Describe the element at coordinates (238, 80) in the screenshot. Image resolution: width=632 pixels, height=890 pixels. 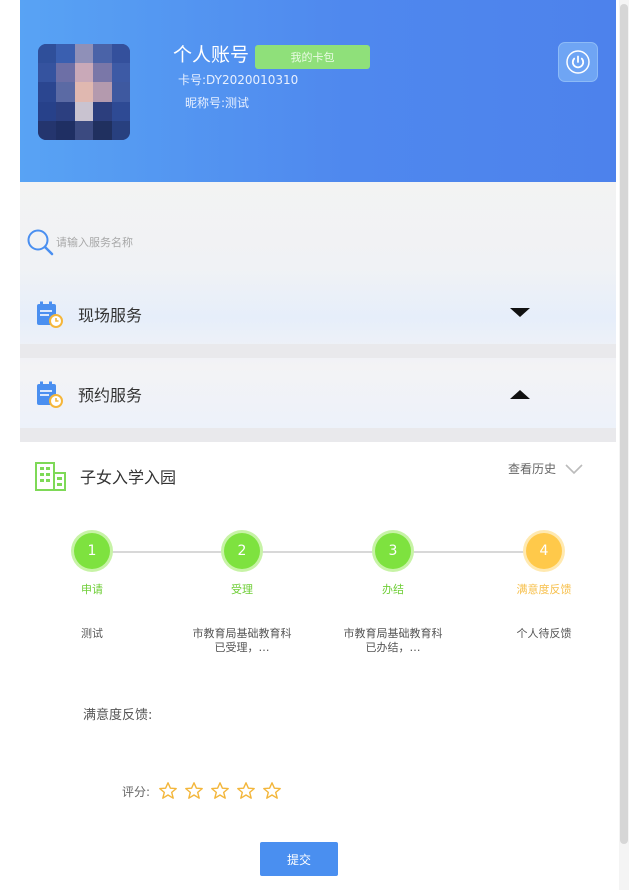
I see `card-number: 卡号:DY2020010310` at that location.